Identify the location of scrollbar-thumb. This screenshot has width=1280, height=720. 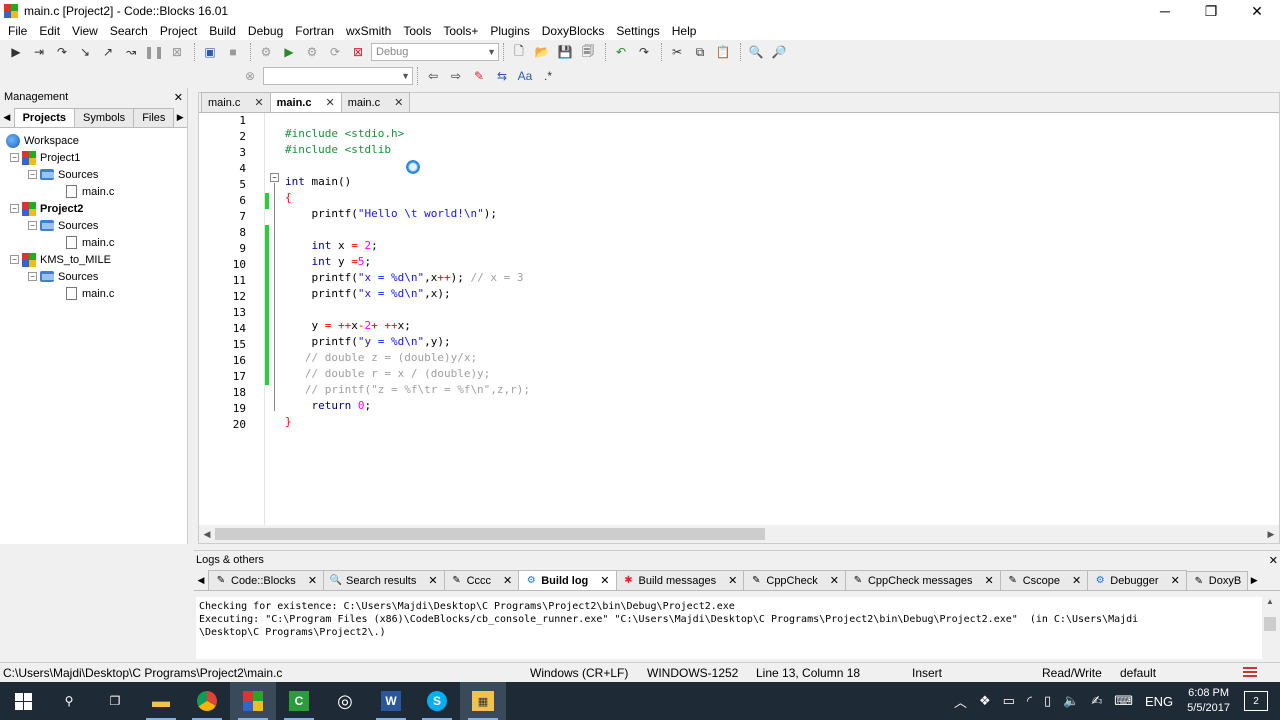
(490, 534).